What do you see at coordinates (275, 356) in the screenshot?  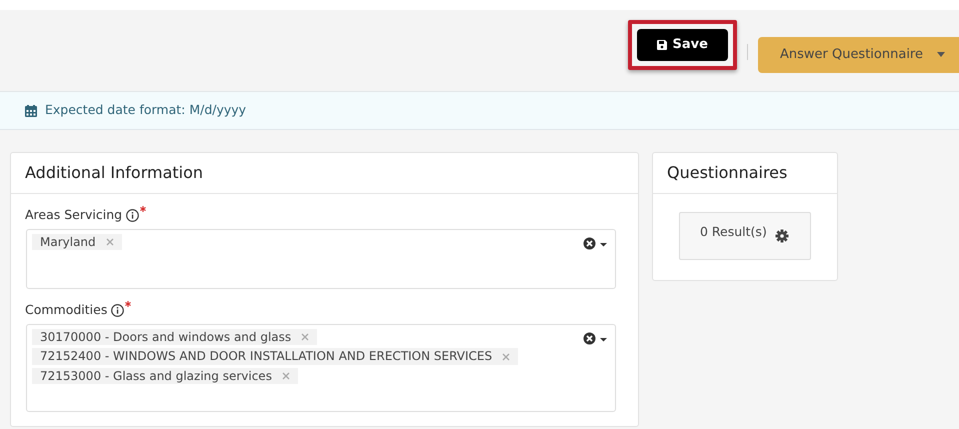 I see `selected-tag: 72152400 - WINDOWS AND DOOR INSTALLATION AND ERECTION SERVICES` at bounding box center [275, 356].